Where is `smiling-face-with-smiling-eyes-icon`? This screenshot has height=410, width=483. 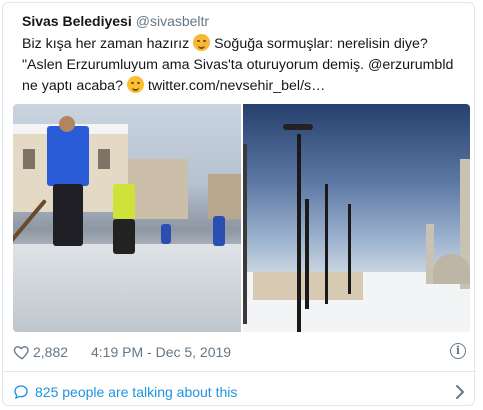 smiling-face-with-smiling-eyes-icon is located at coordinates (202, 42).